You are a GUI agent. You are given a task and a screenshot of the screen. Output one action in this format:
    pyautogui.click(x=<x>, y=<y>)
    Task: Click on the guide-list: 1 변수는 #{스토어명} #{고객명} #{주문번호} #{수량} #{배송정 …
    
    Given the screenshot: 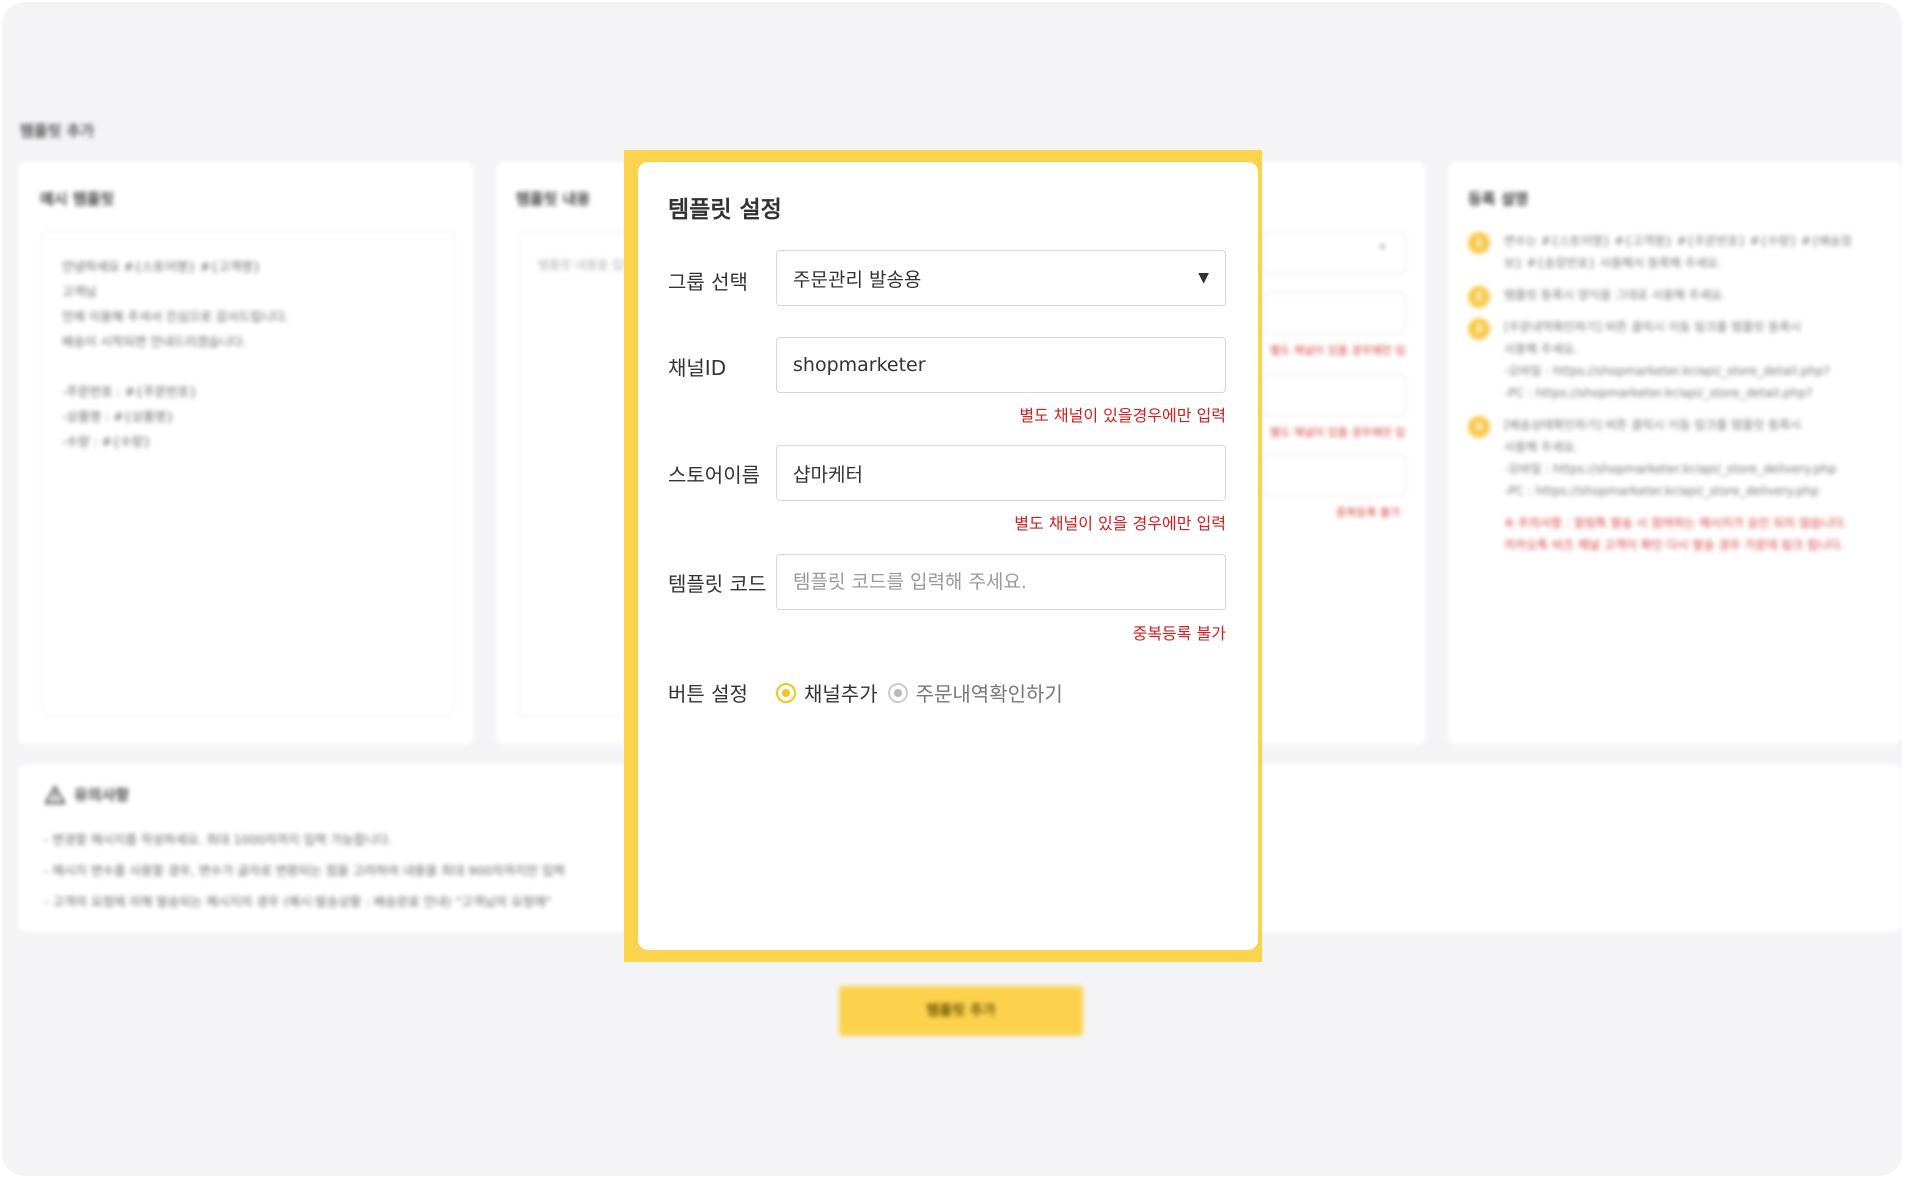 What is the action you would take?
    pyautogui.click(x=1678, y=393)
    